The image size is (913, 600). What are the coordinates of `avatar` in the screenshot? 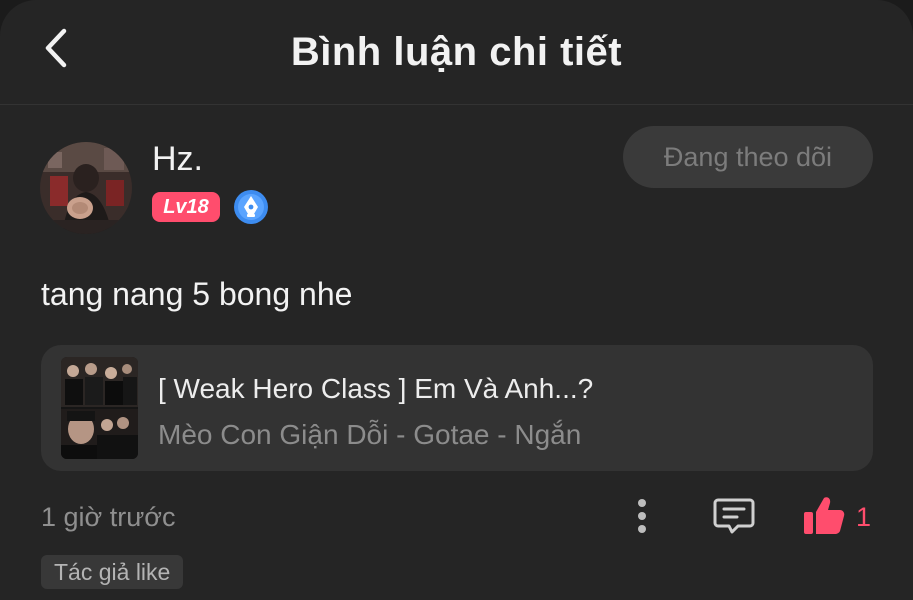 It's located at (86, 188).